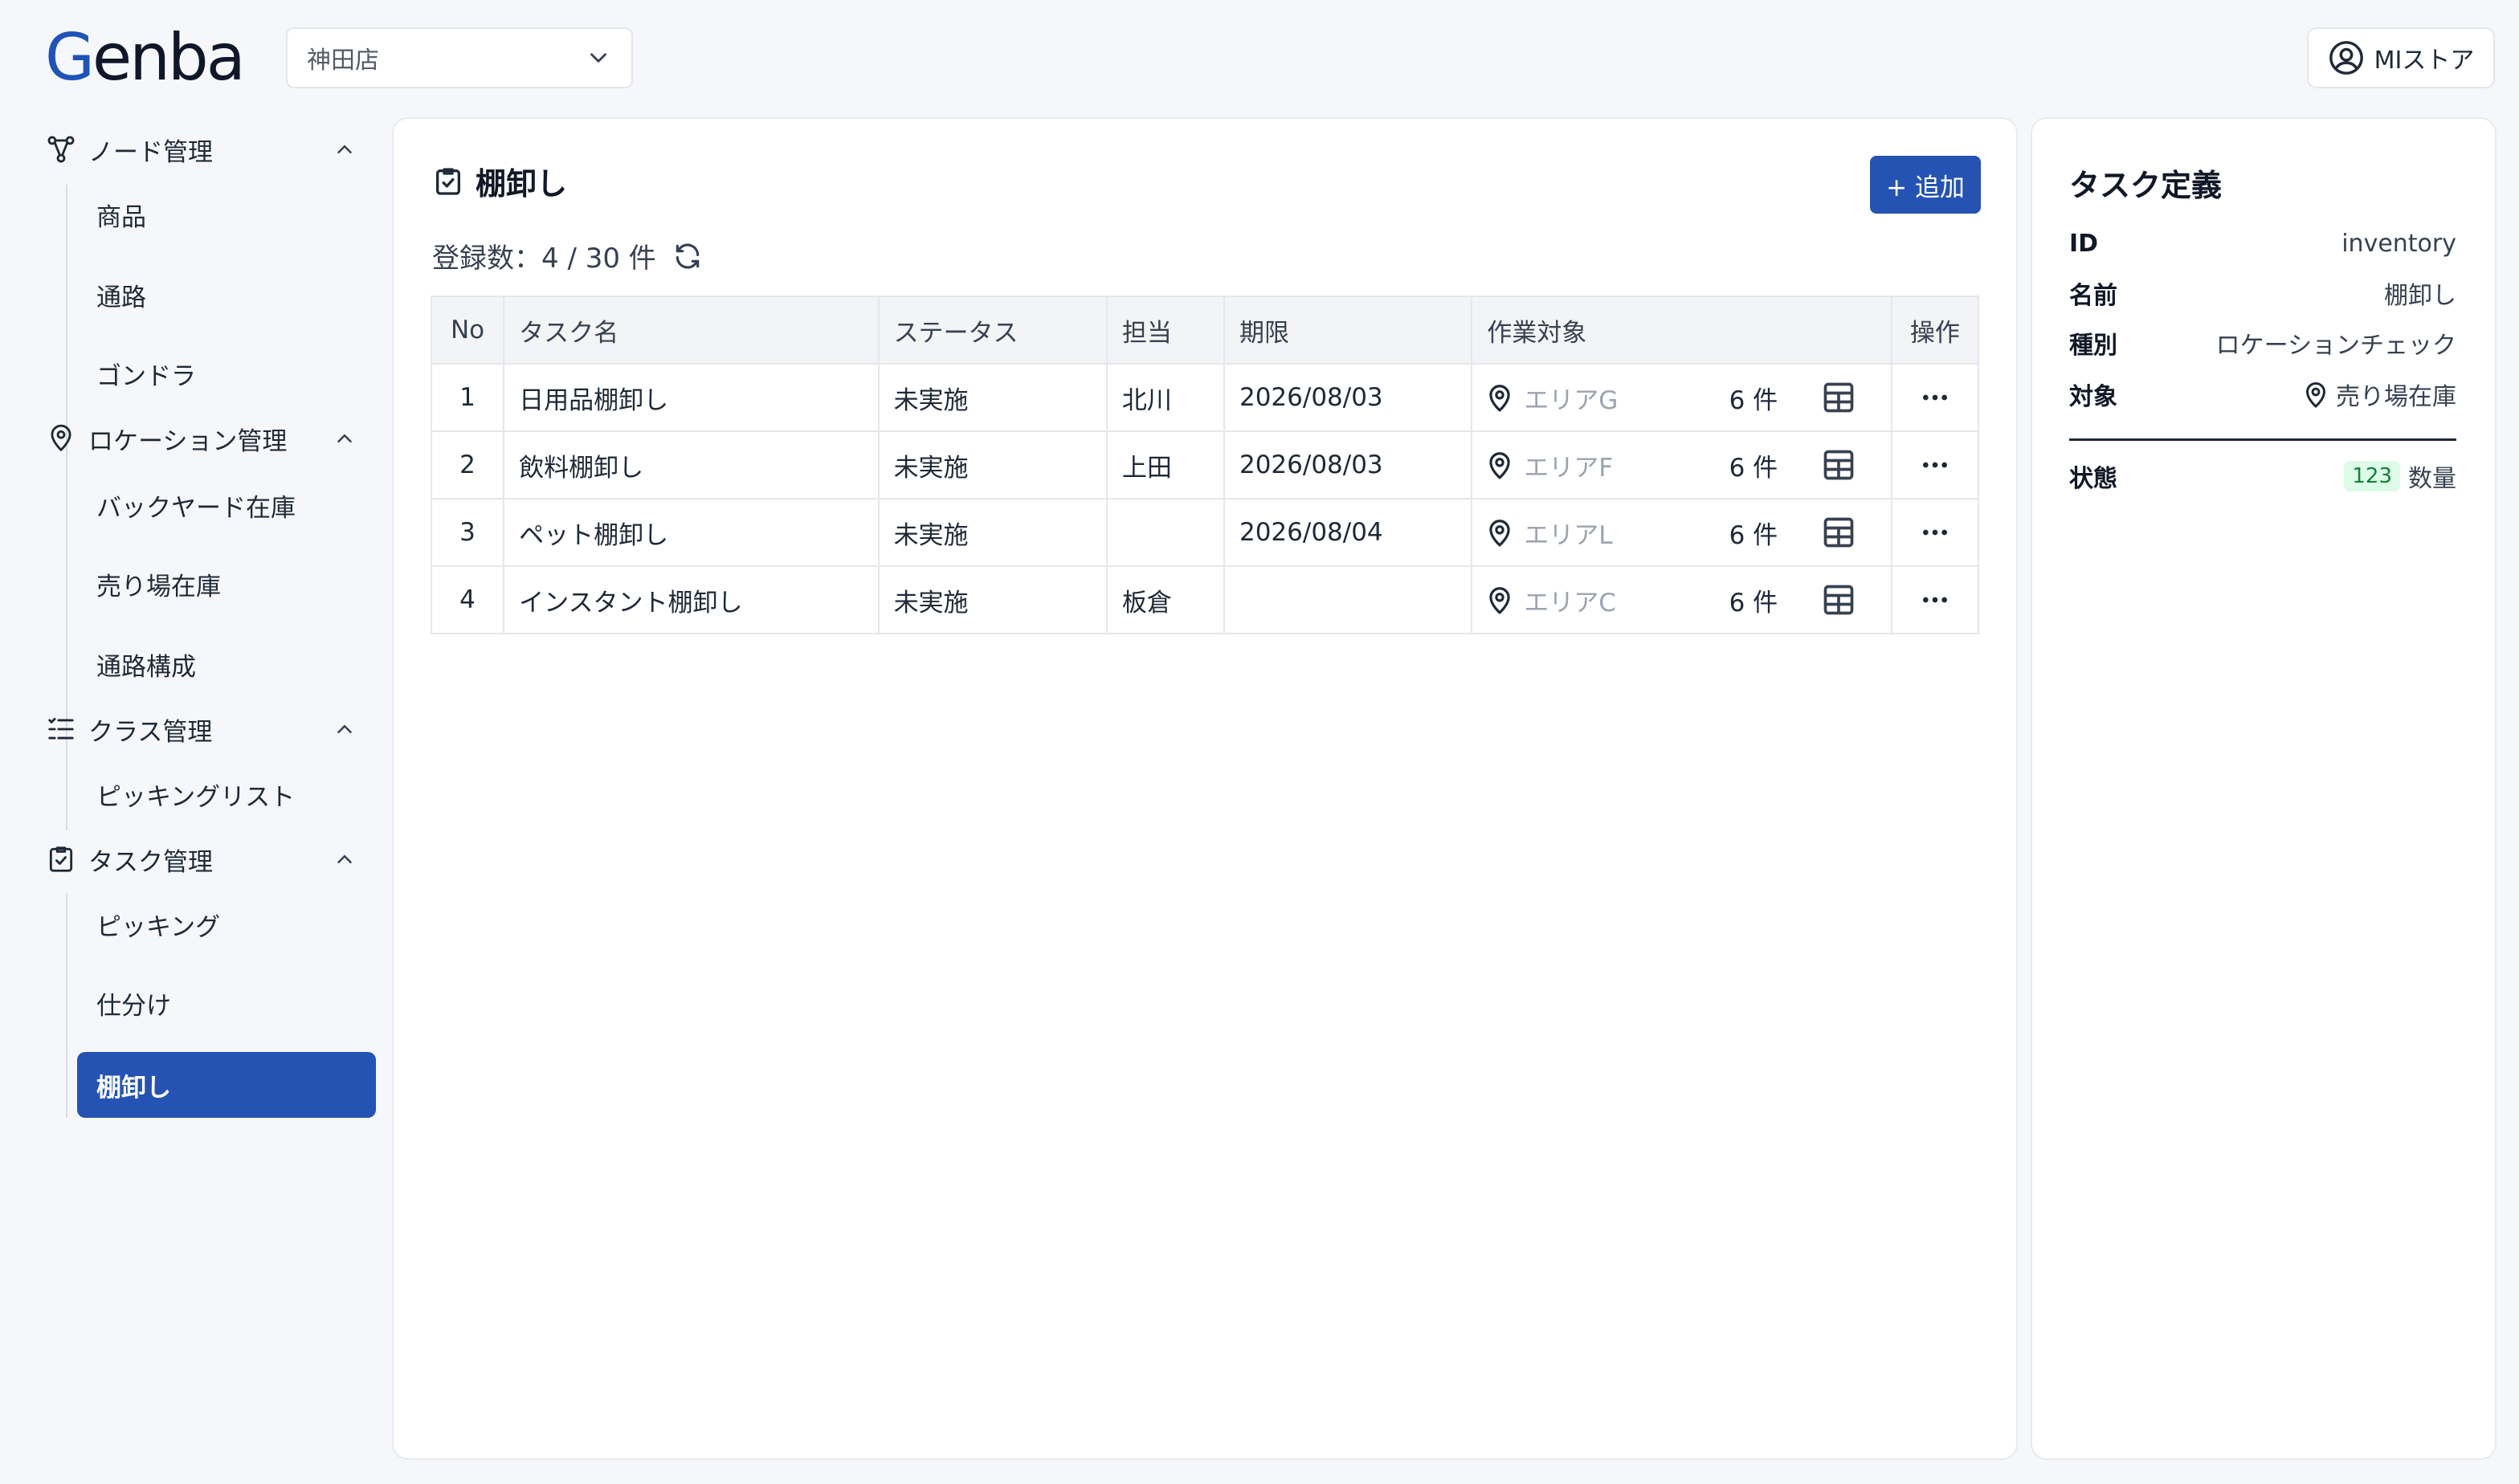  What do you see at coordinates (1348, 397) in the screenshot?
I see `cell-due: 2026/08/03` at bounding box center [1348, 397].